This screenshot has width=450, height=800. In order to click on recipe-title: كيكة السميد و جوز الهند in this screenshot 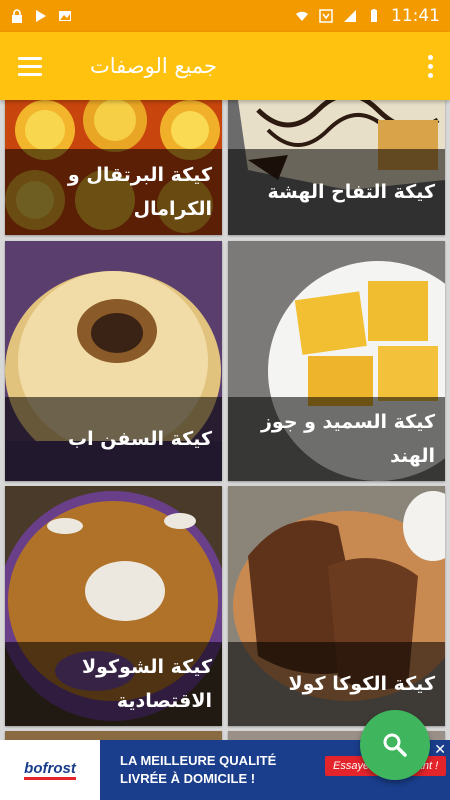, I will do `click(336, 439)`.